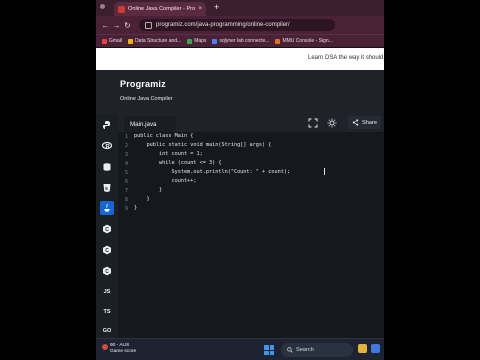 This screenshot has height=360, width=480. Describe the element at coordinates (190, 41) in the screenshot. I see `maps-icon` at that location.